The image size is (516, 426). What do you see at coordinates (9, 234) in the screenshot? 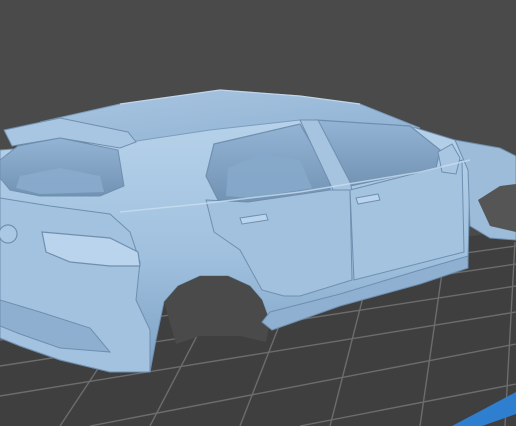
I see `rear-badge-icon` at bounding box center [9, 234].